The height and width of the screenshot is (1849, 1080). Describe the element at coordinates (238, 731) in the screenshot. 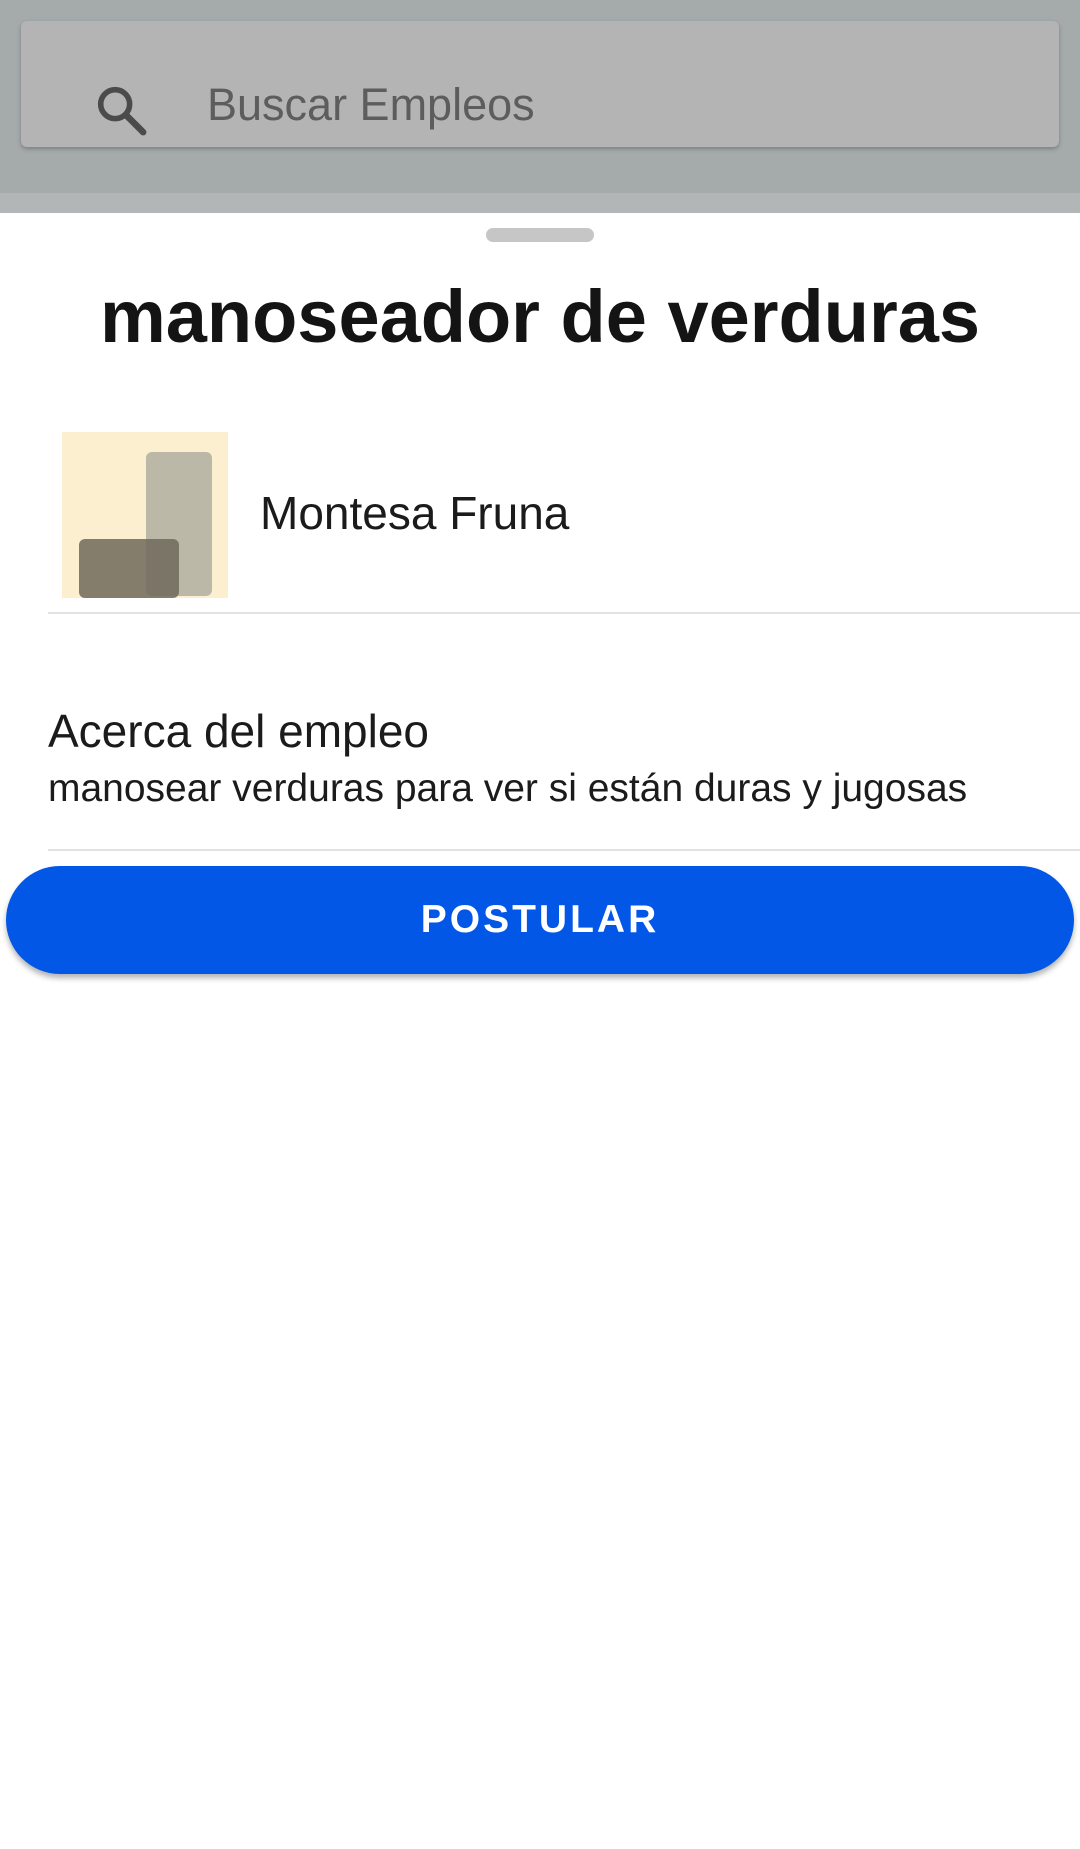

I see `about-heading: Acerca del empleo` at that location.